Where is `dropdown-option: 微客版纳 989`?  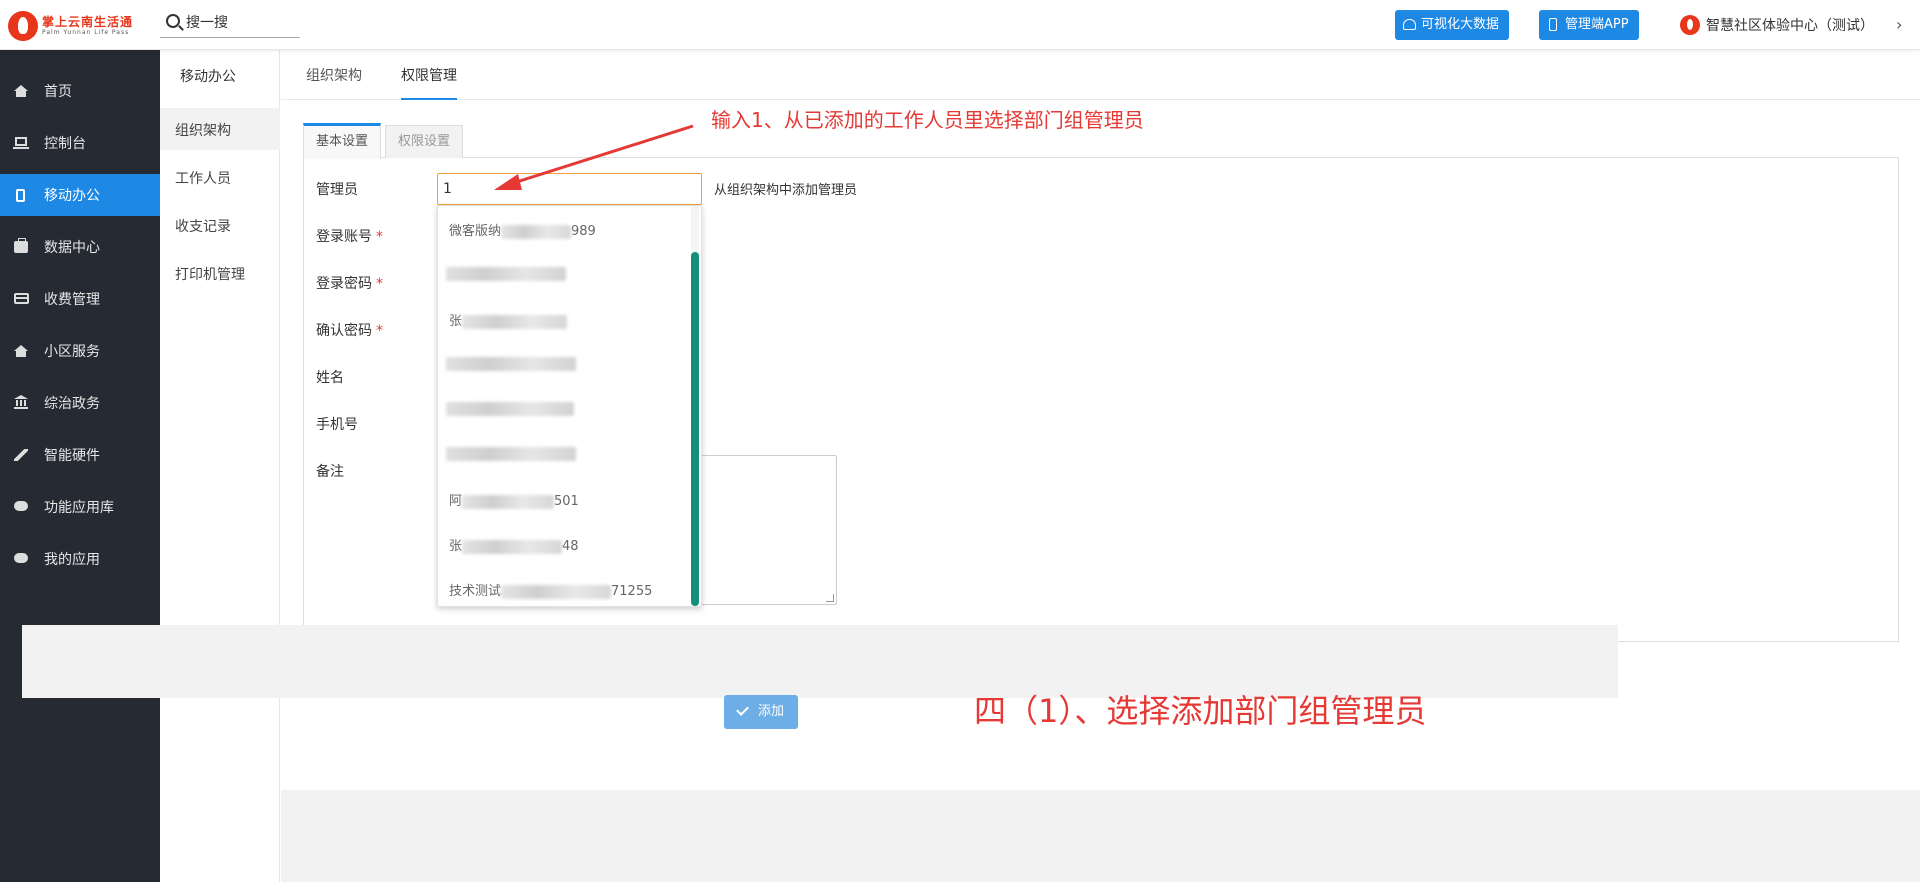
dropdown-option: 微客版纳 989 is located at coordinates (565, 228).